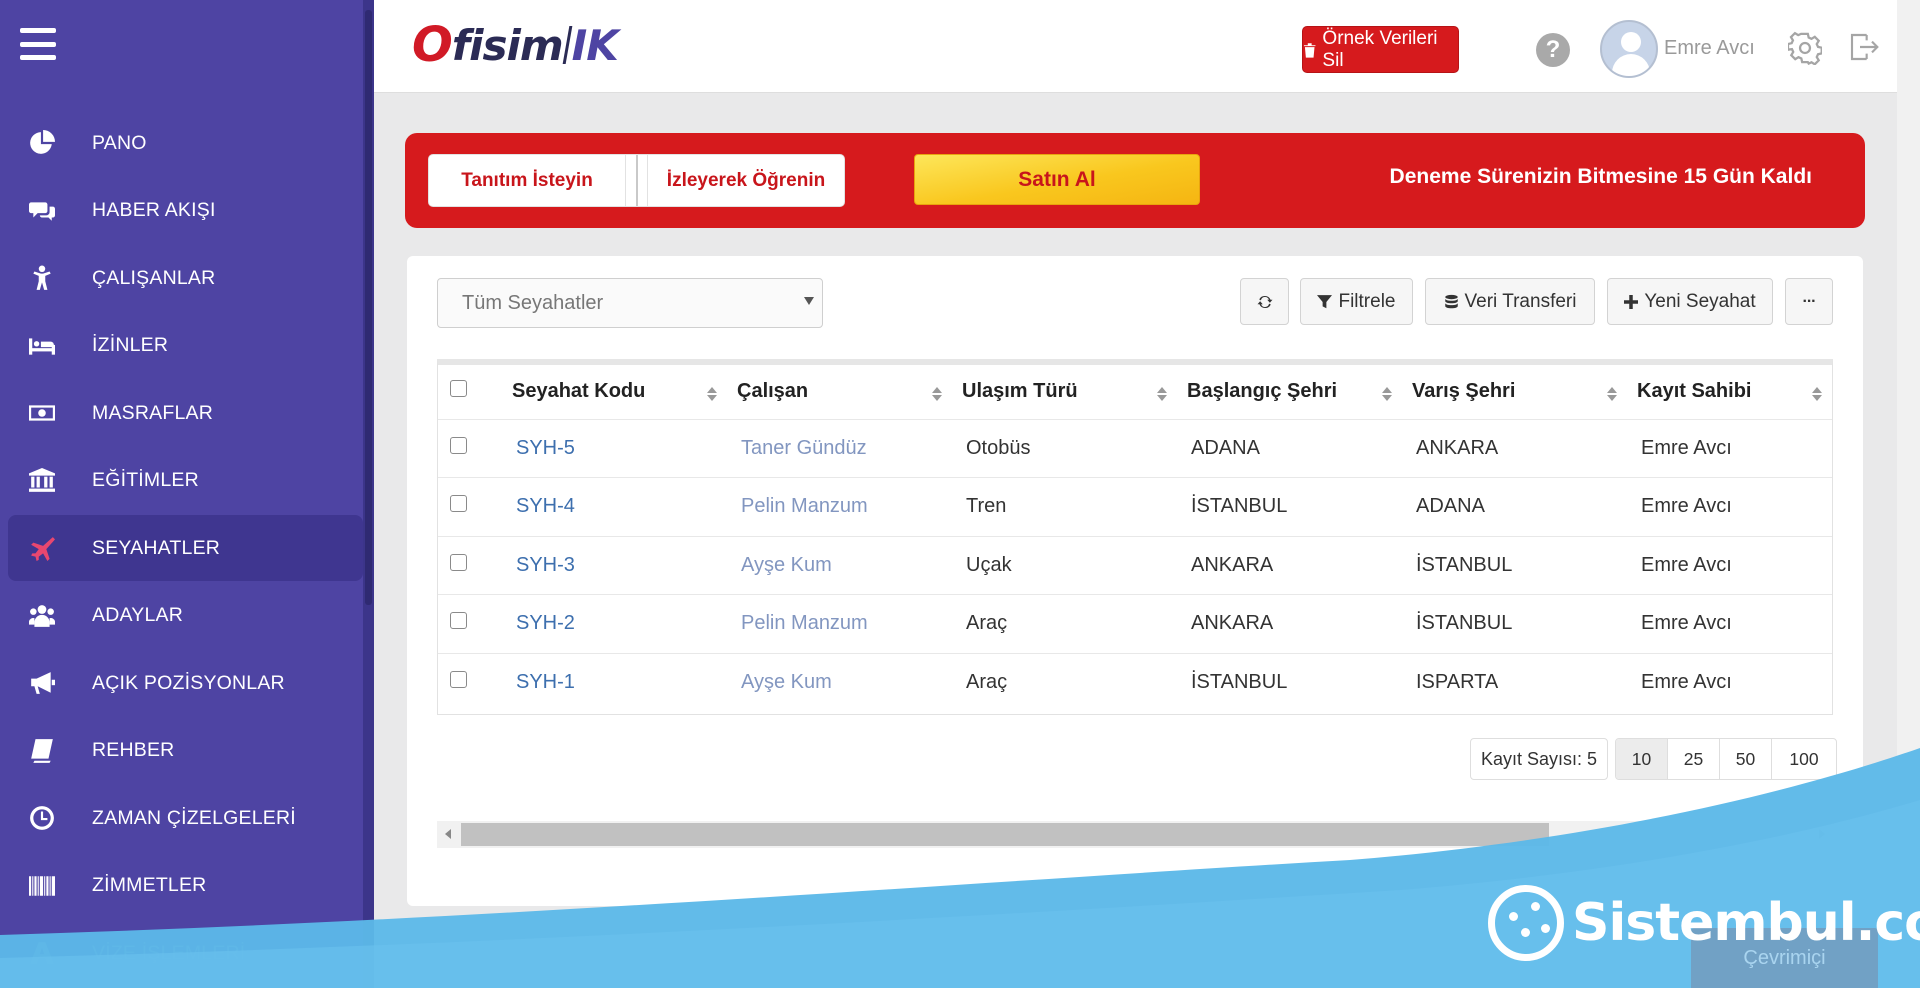 This screenshot has height=988, width=1920. I want to click on data-transfer-button: Veri Transferi, so click(1510, 301).